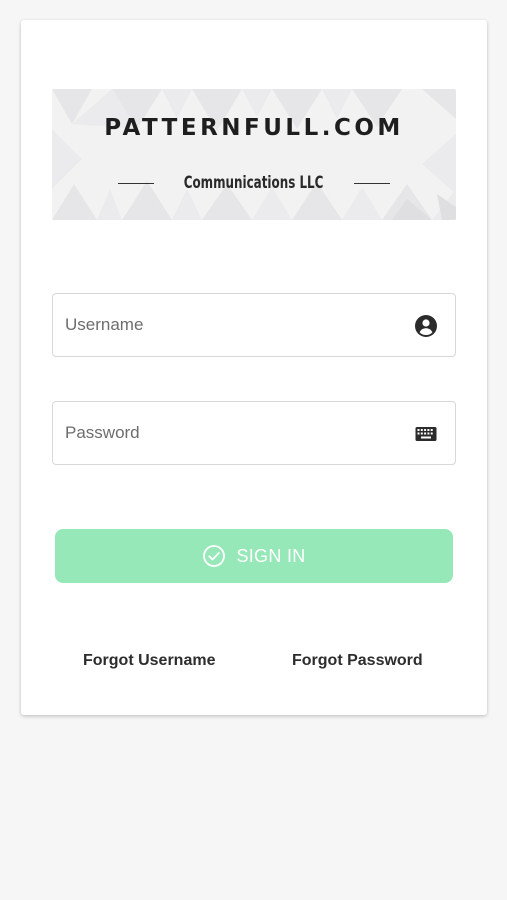 The width and height of the screenshot is (507, 900). I want to click on logo-subtitle-row: Communications LLC, so click(254, 183).